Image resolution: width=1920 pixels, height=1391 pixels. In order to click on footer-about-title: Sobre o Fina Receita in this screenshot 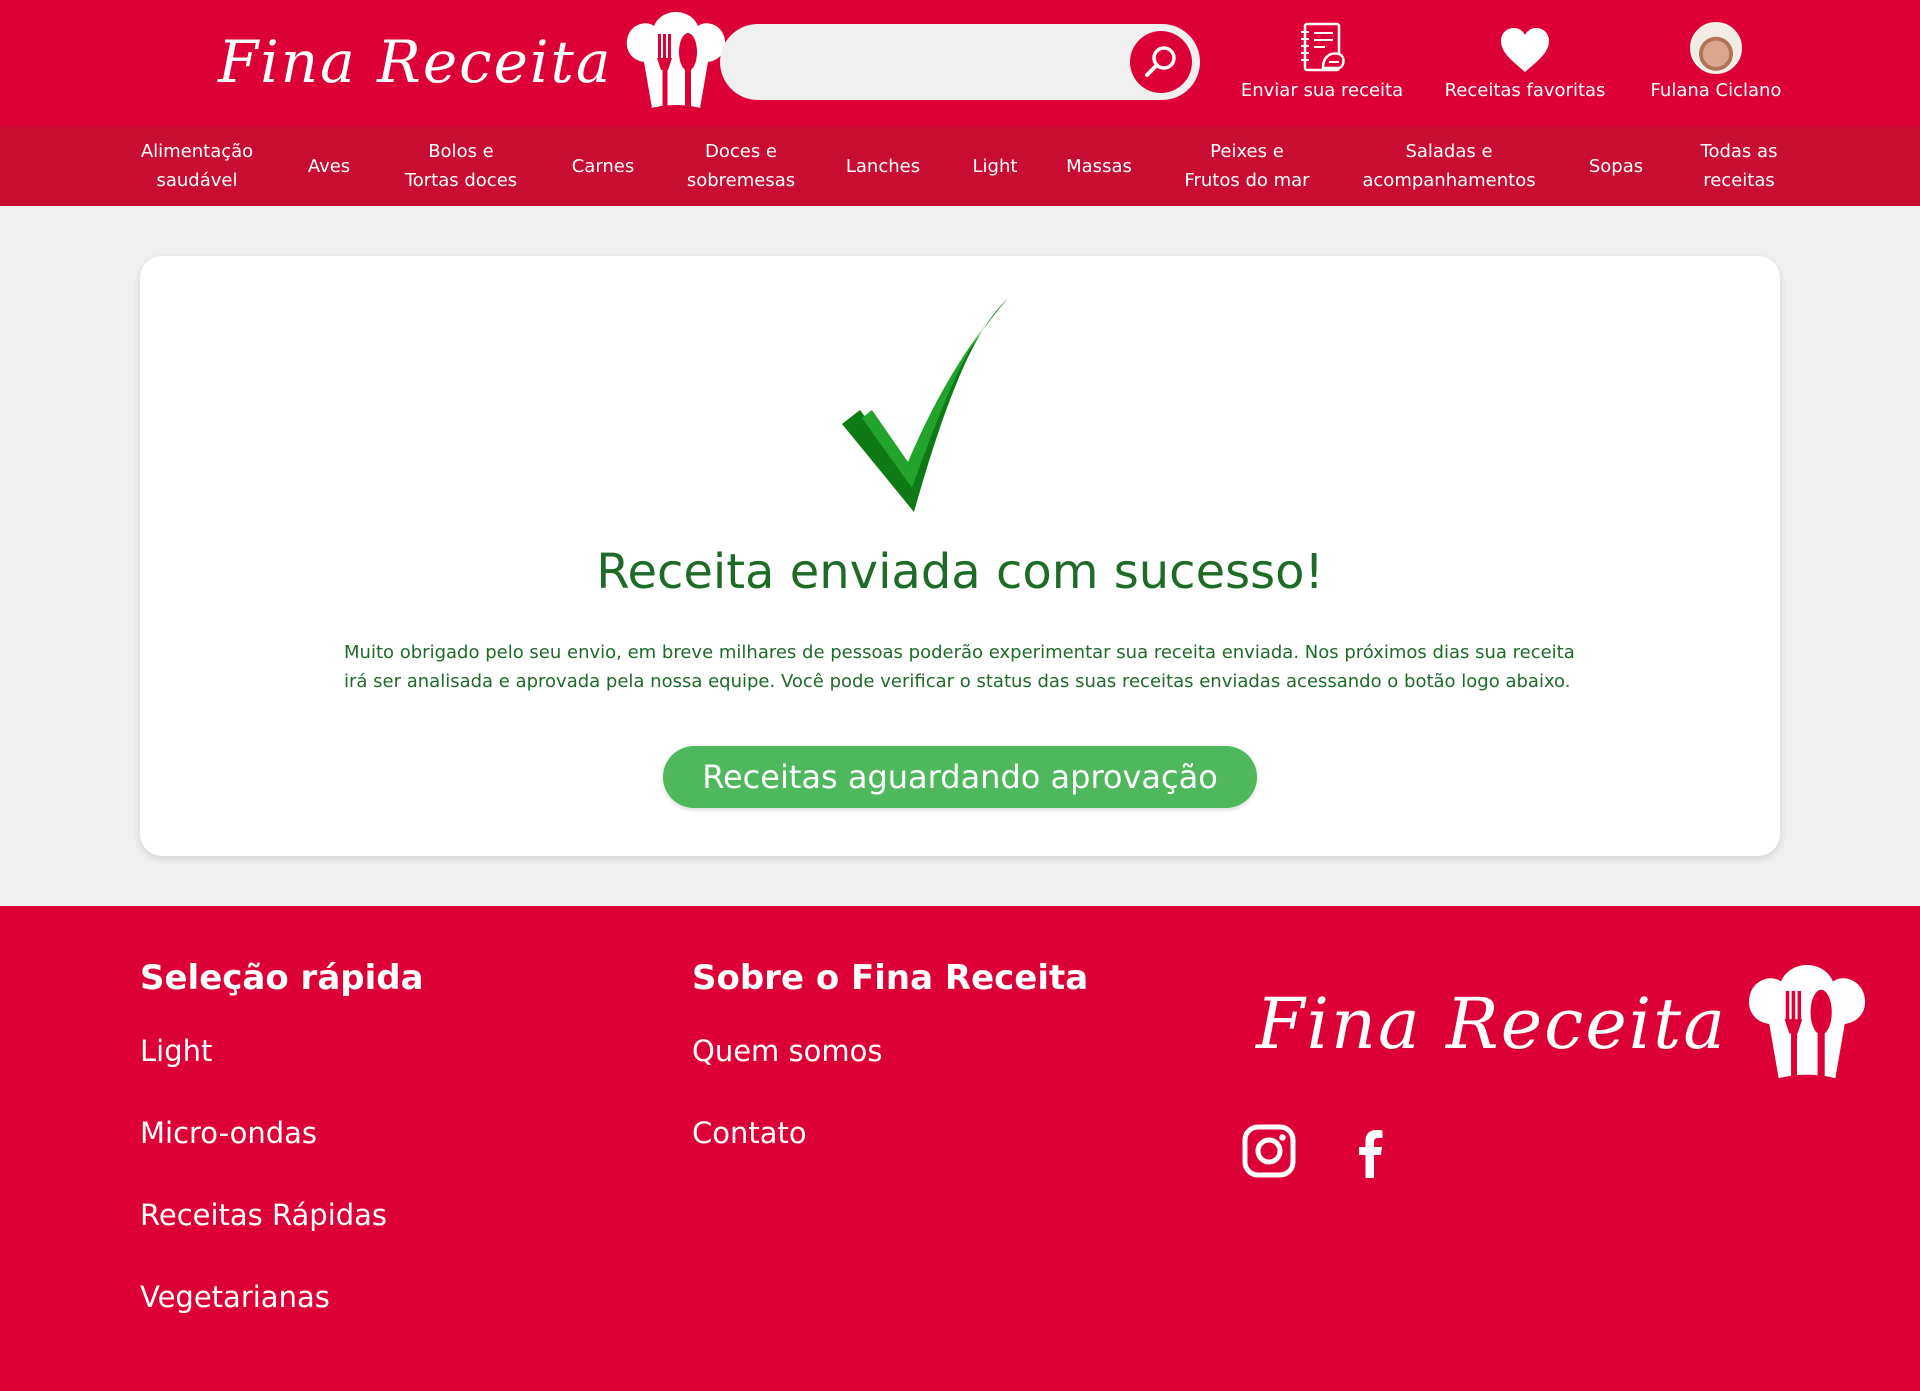, I will do `click(890, 978)`.